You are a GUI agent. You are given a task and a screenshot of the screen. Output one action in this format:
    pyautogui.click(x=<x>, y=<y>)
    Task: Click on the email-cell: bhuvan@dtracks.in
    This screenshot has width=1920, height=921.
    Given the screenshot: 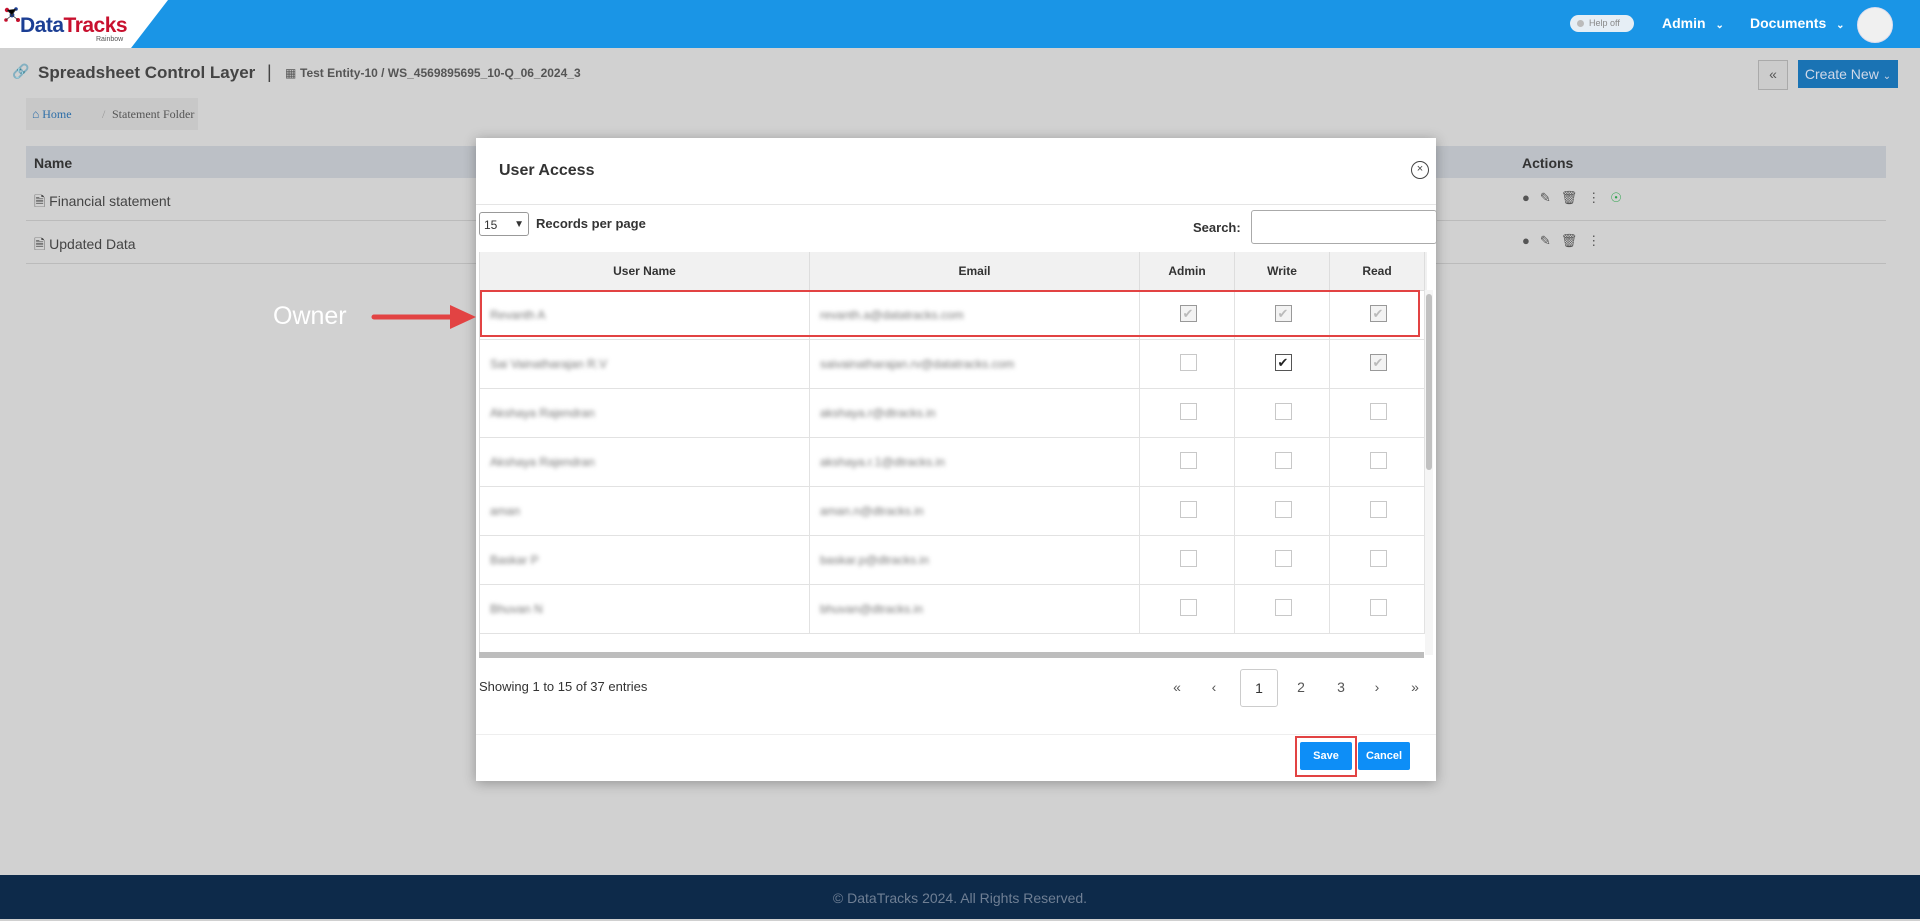 What is the action you would take?
    pyautogui.click(x=975, y=608)
    